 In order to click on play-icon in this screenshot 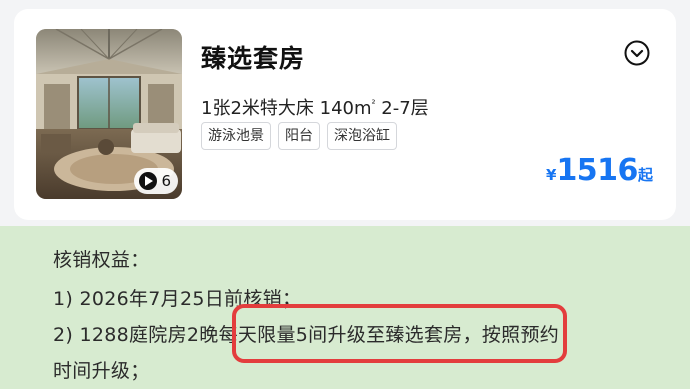, I will do `click(148, 181)`.